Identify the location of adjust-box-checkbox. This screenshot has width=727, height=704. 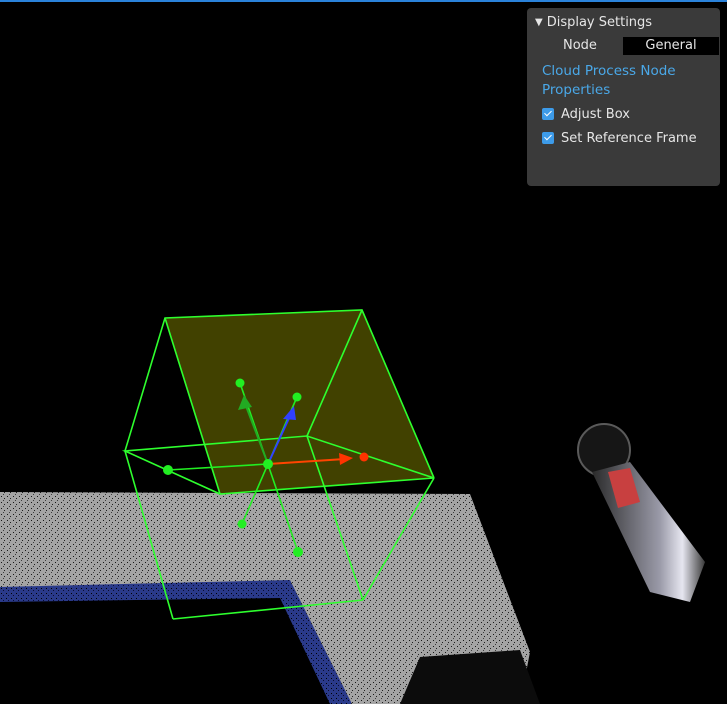
(548, 114).